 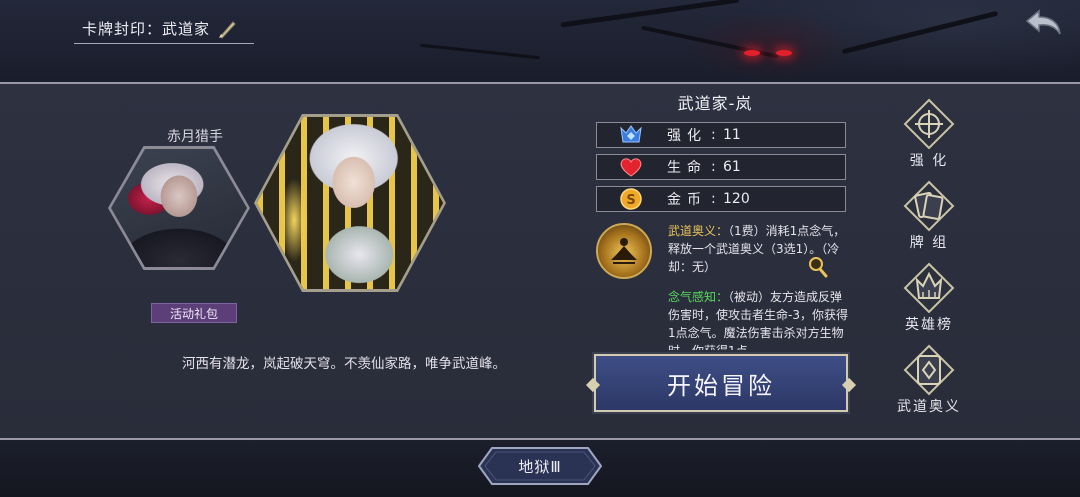 What do you see at coordinates (715, 103) in the screenshot?
I see `character-name: 武道家-岚` at bounding box center [715, 103].